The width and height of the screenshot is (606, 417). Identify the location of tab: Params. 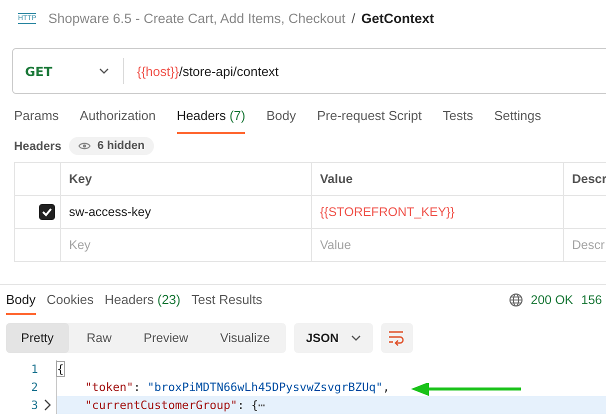
(36, 116).